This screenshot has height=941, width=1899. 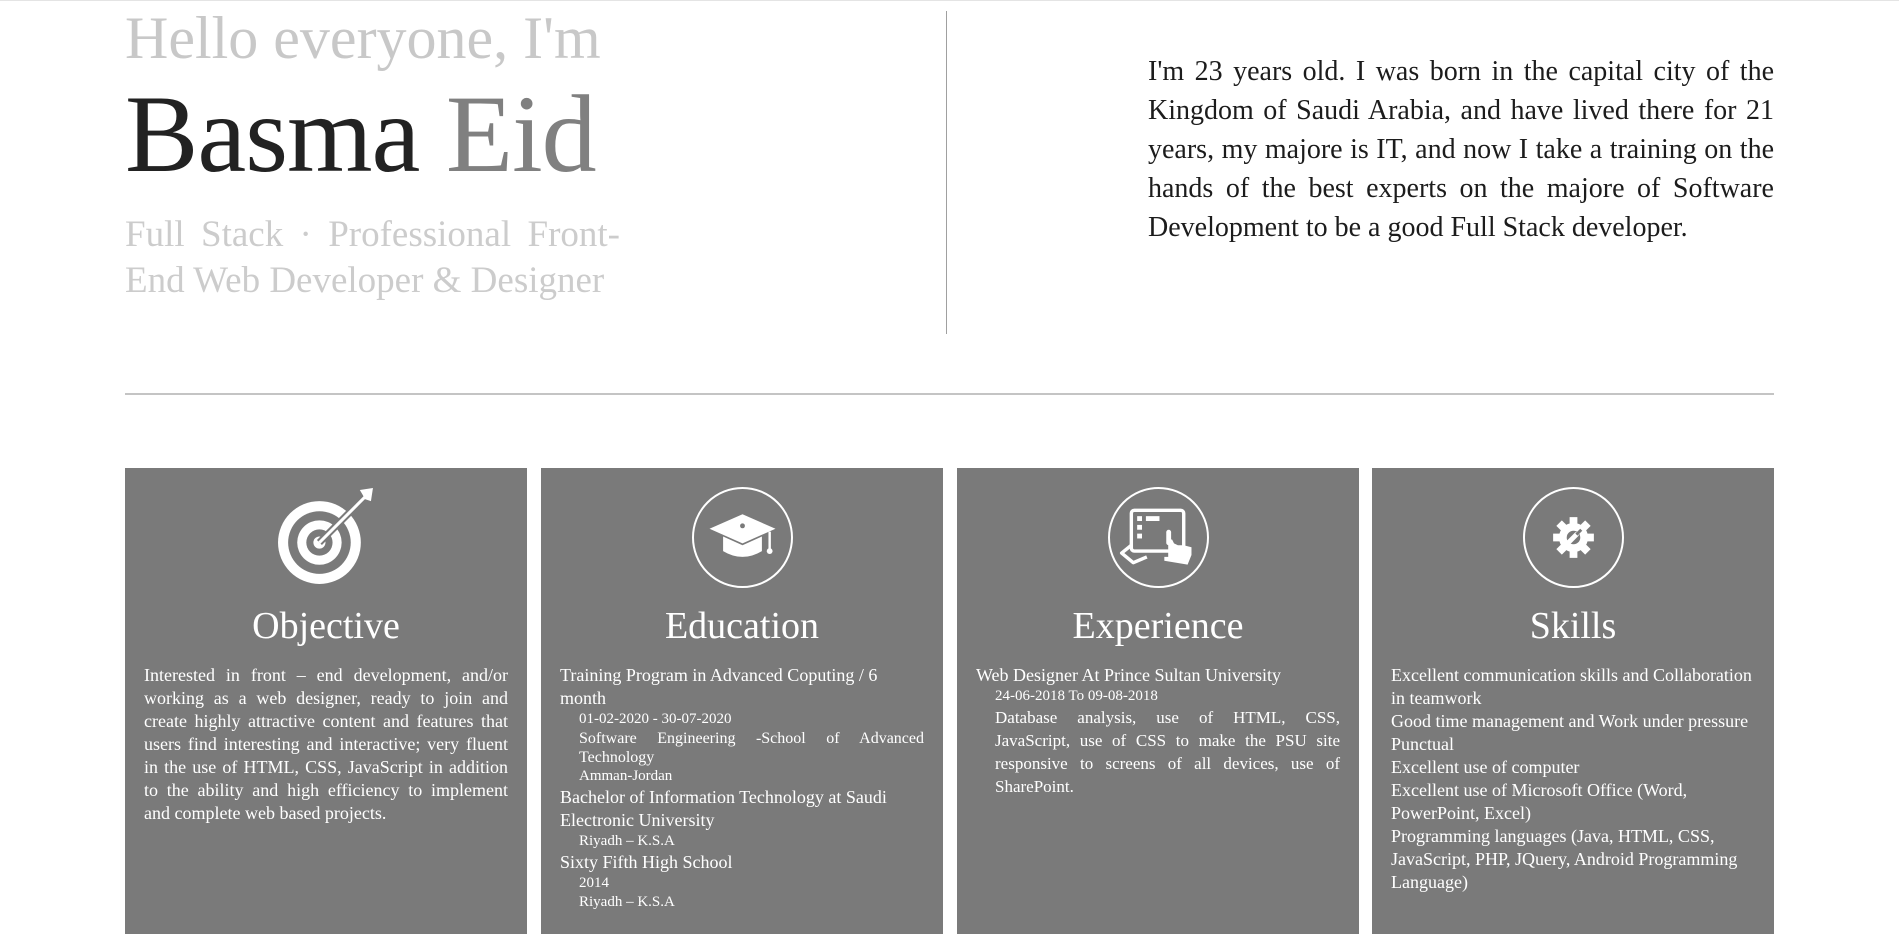 I want to click on skills-title: Skills, so click(x=1573, y=626).